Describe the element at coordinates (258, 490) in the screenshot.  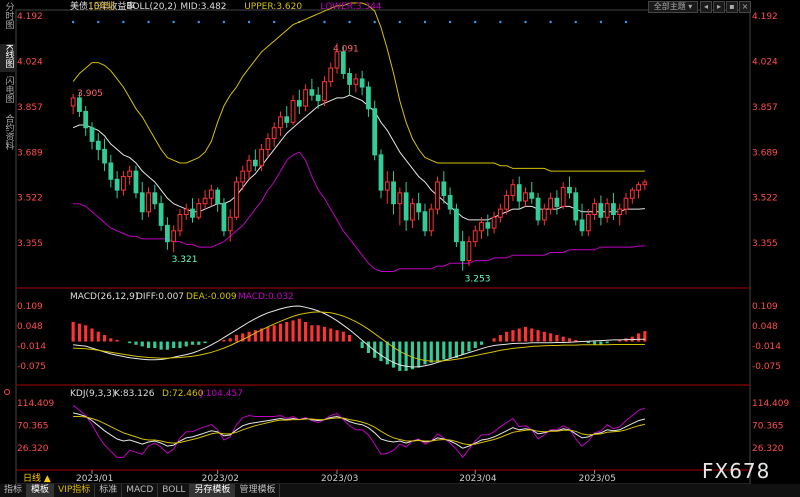
I see `bottom-tab: 管理模板` at that location.